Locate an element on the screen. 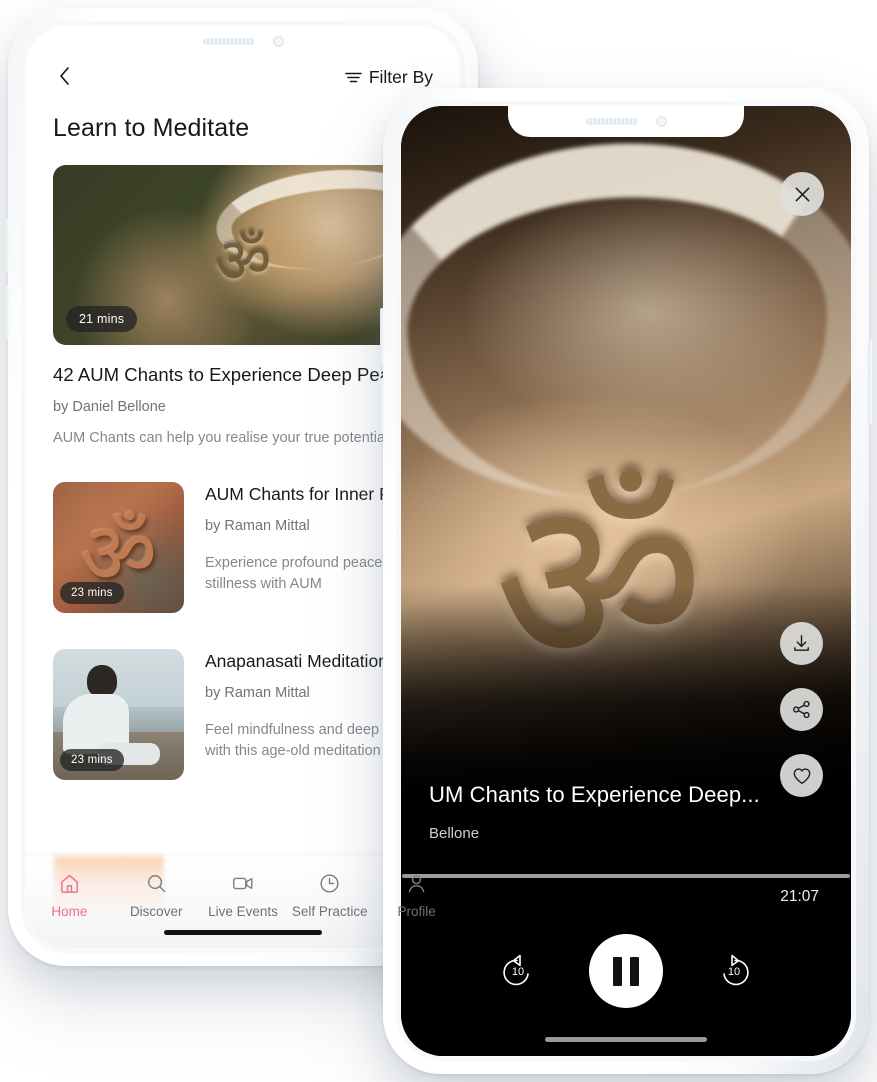  tab-self-practice: Self Practice is located at coordinates (329, 895).